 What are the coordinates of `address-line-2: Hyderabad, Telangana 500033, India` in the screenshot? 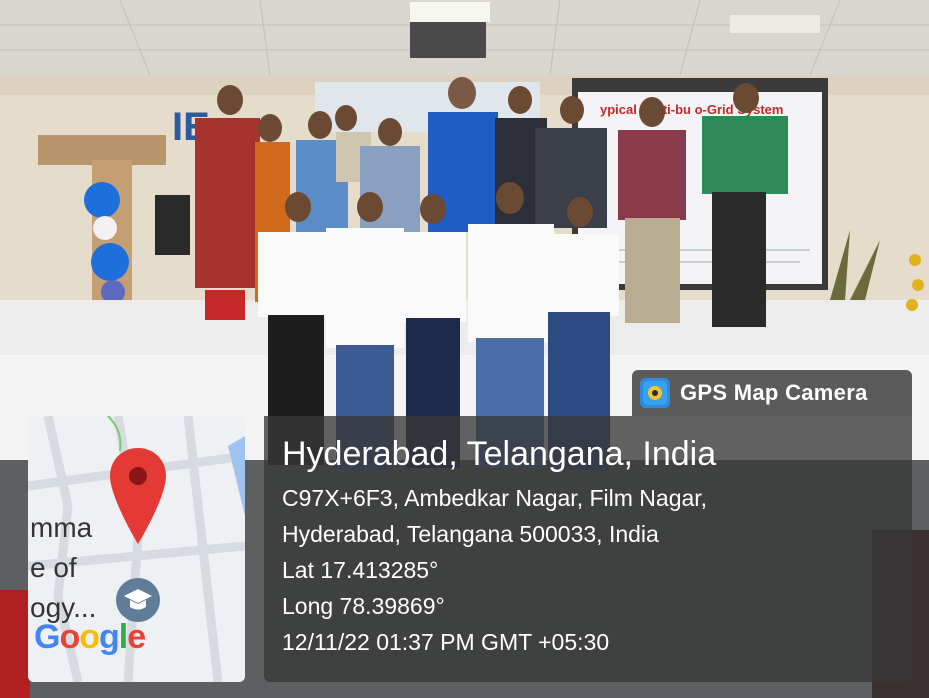 It's located at (470, 534).